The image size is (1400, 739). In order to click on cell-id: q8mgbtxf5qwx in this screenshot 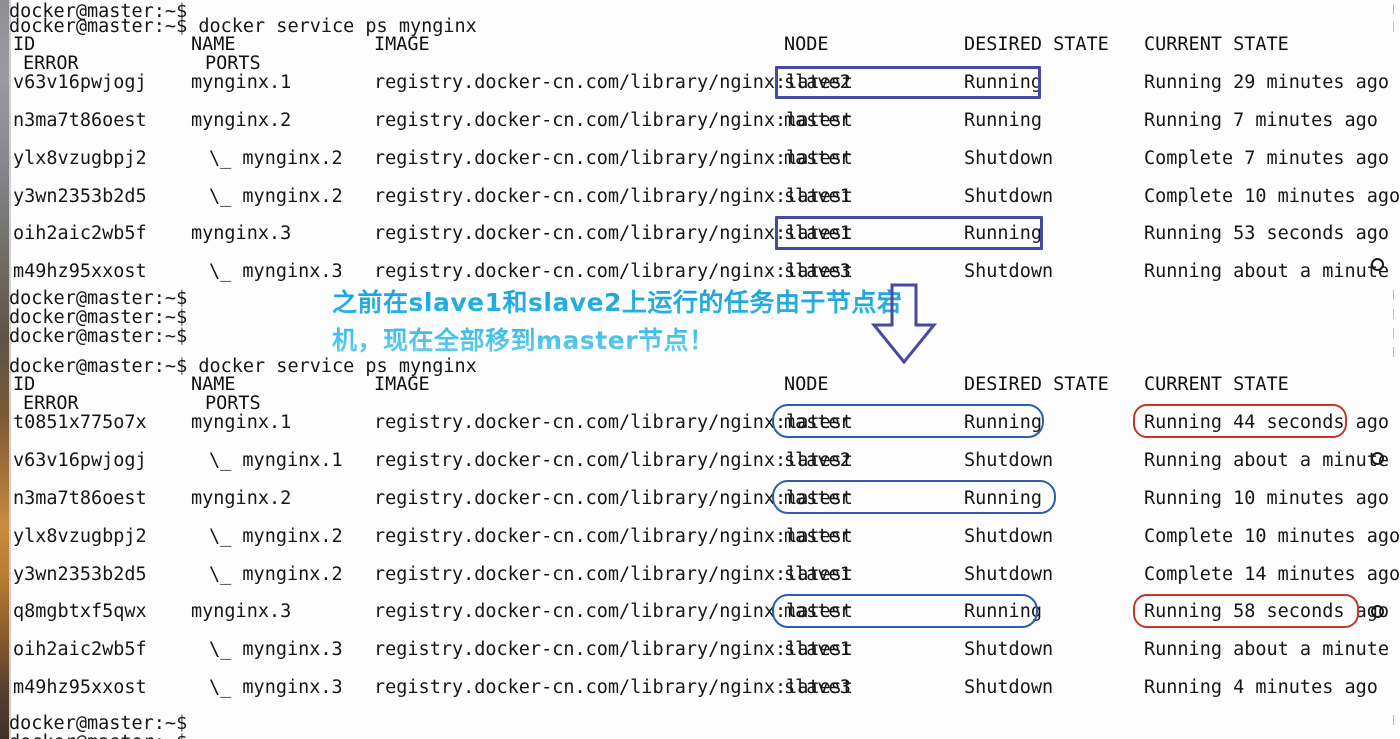, I will do `click(80, 611)`.